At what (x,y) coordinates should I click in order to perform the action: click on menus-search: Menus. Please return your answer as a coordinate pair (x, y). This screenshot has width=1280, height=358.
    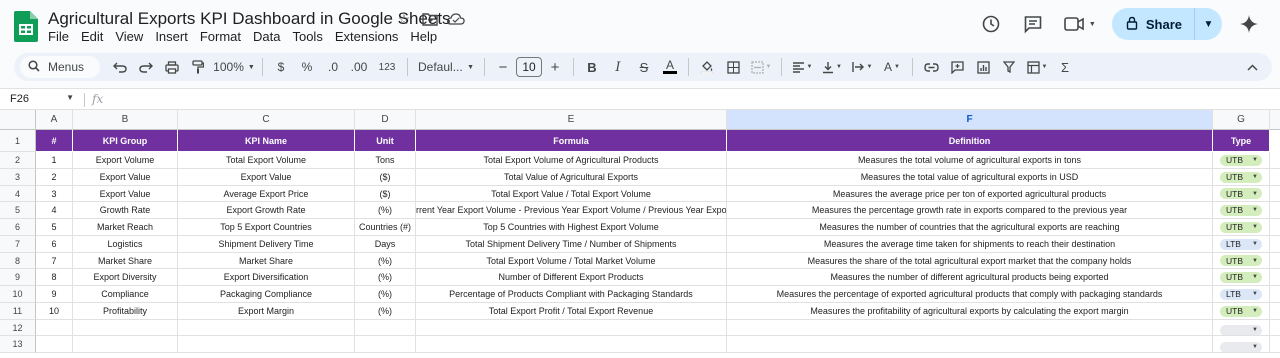
    Looking at the image, I should click on (60, 67).